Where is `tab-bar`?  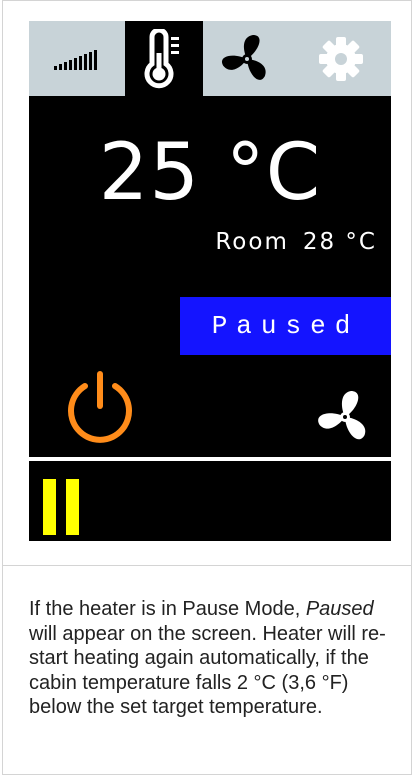 tab-bar is located at coordinates (210, 58).